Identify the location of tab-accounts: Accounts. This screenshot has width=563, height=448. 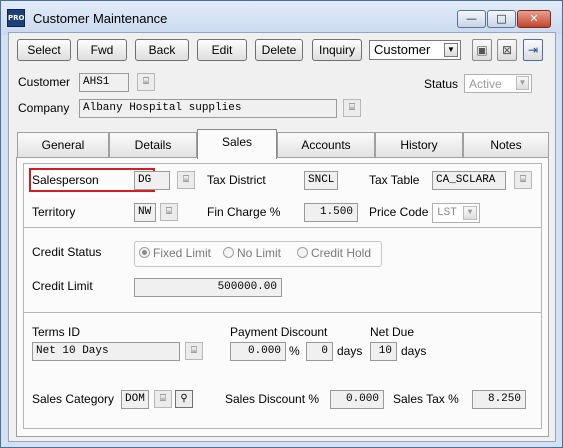
(326, 145).